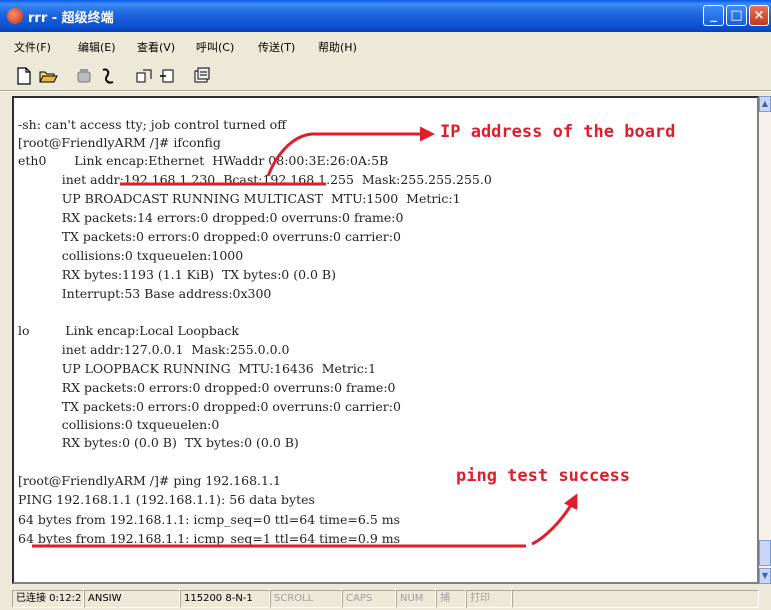 The height and width of the screenshot is (610, 771). I want to click on status-settings: 115200 8-N-1, so click(225, 599).